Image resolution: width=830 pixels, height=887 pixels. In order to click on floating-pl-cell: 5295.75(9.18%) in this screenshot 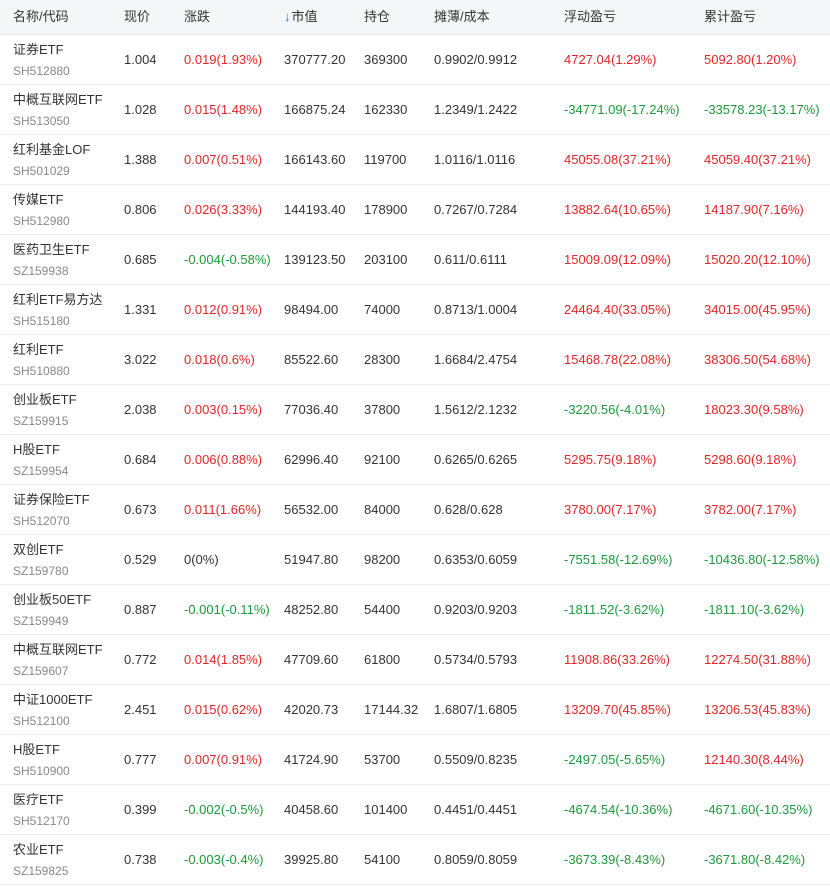, I will do `click(610, 459)`.